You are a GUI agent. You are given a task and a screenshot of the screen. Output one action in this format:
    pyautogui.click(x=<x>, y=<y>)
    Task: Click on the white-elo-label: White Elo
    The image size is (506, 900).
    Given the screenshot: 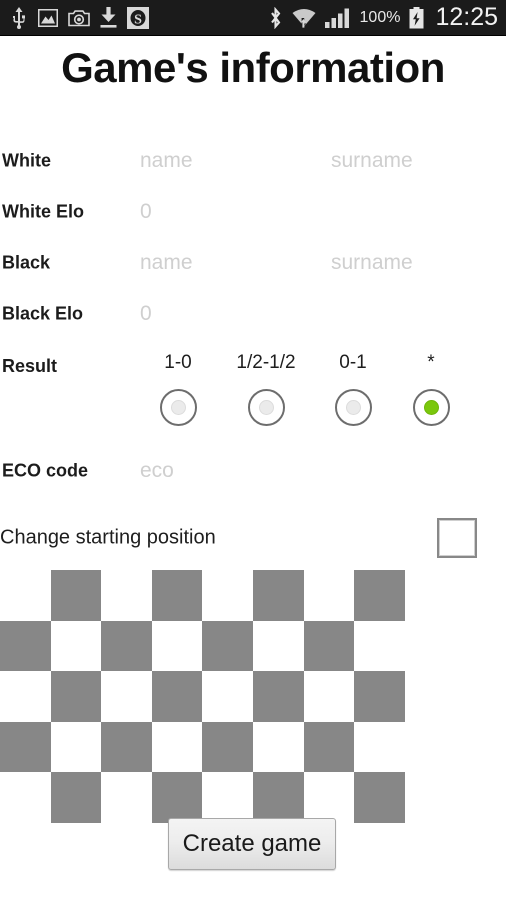 What is the action you would take?
    pyautogui.click(x=43, y=211)
    